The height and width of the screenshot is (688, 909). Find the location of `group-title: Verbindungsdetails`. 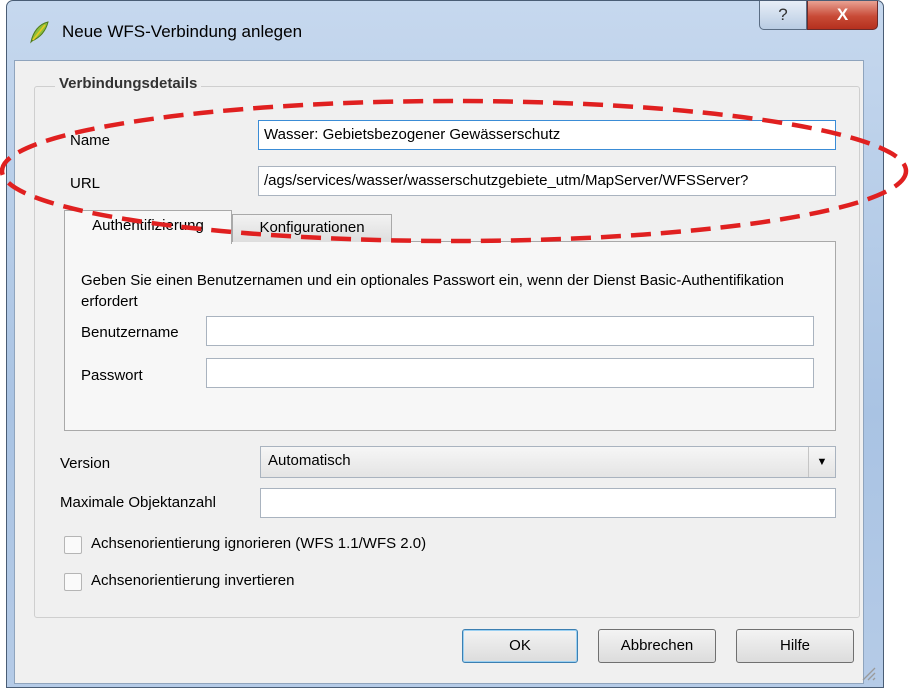

group-title: Verbindungsdetails is located at coordinates (128, 83).